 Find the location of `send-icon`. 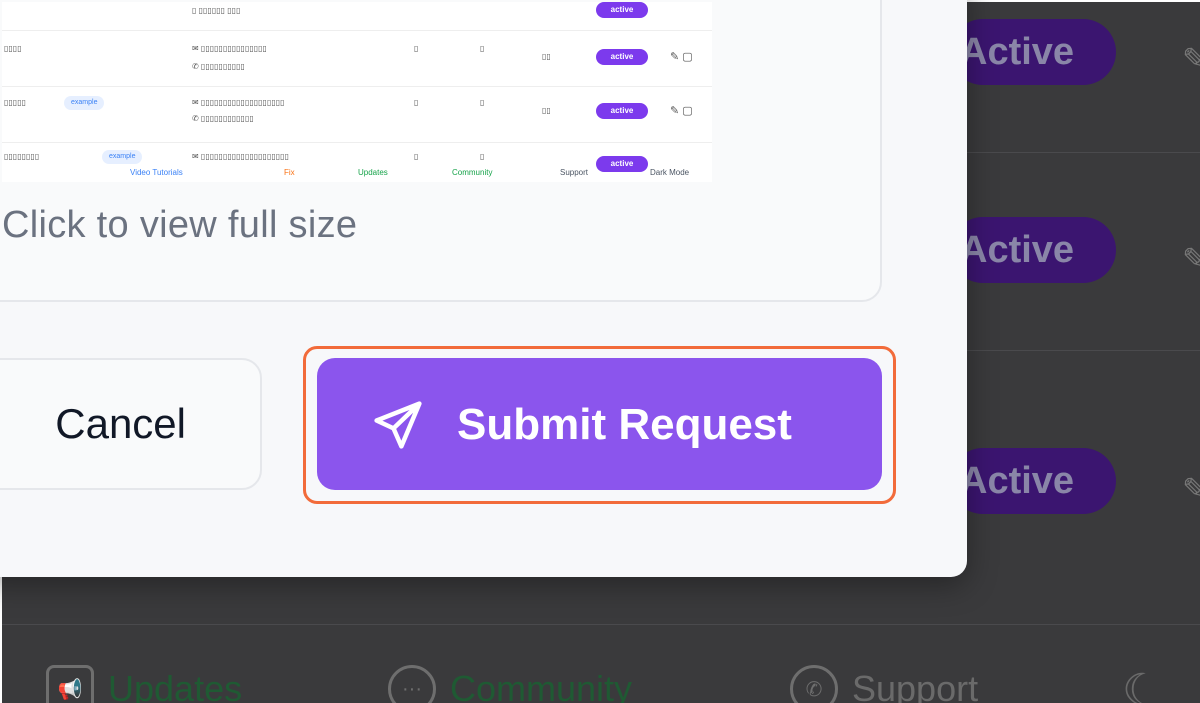

send-icon is located at coordinates (398, 425).